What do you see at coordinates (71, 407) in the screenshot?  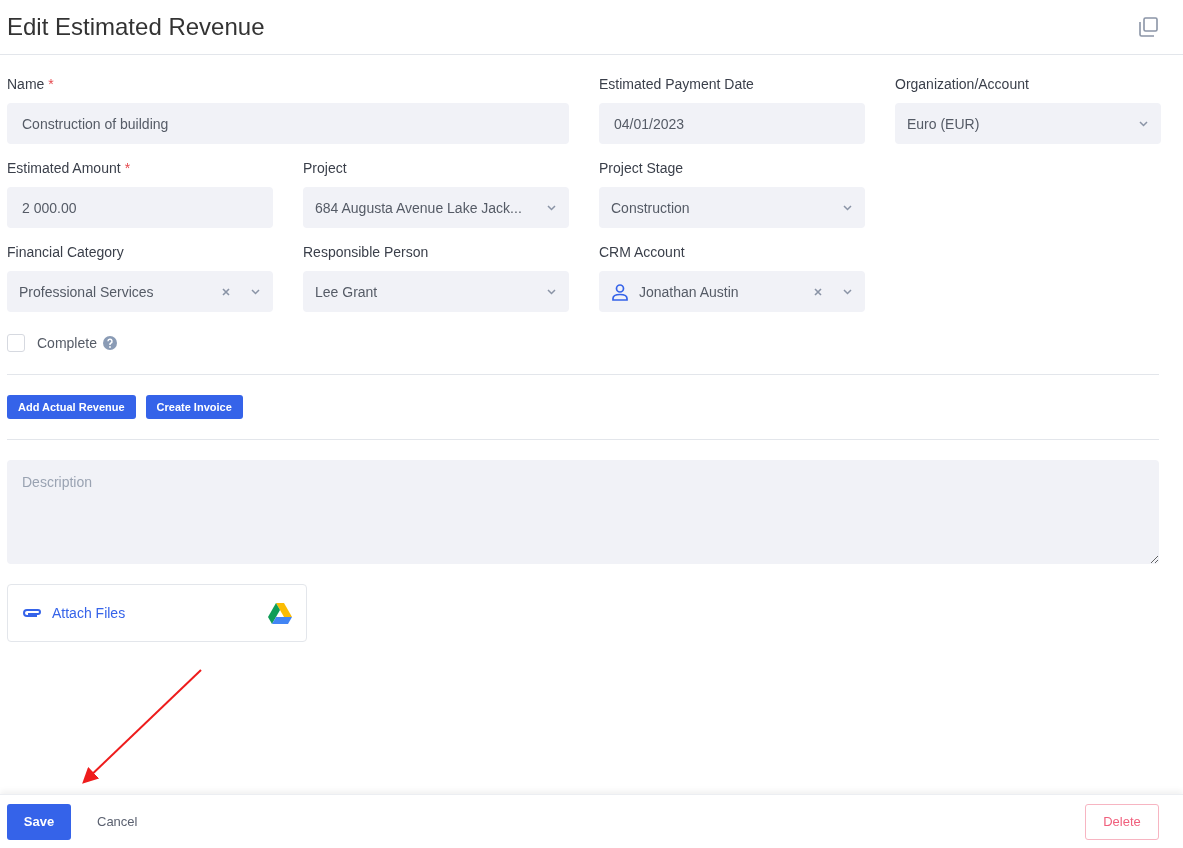 I see `action-button: Add Actual Revenue` at bounding box center [71, 407].